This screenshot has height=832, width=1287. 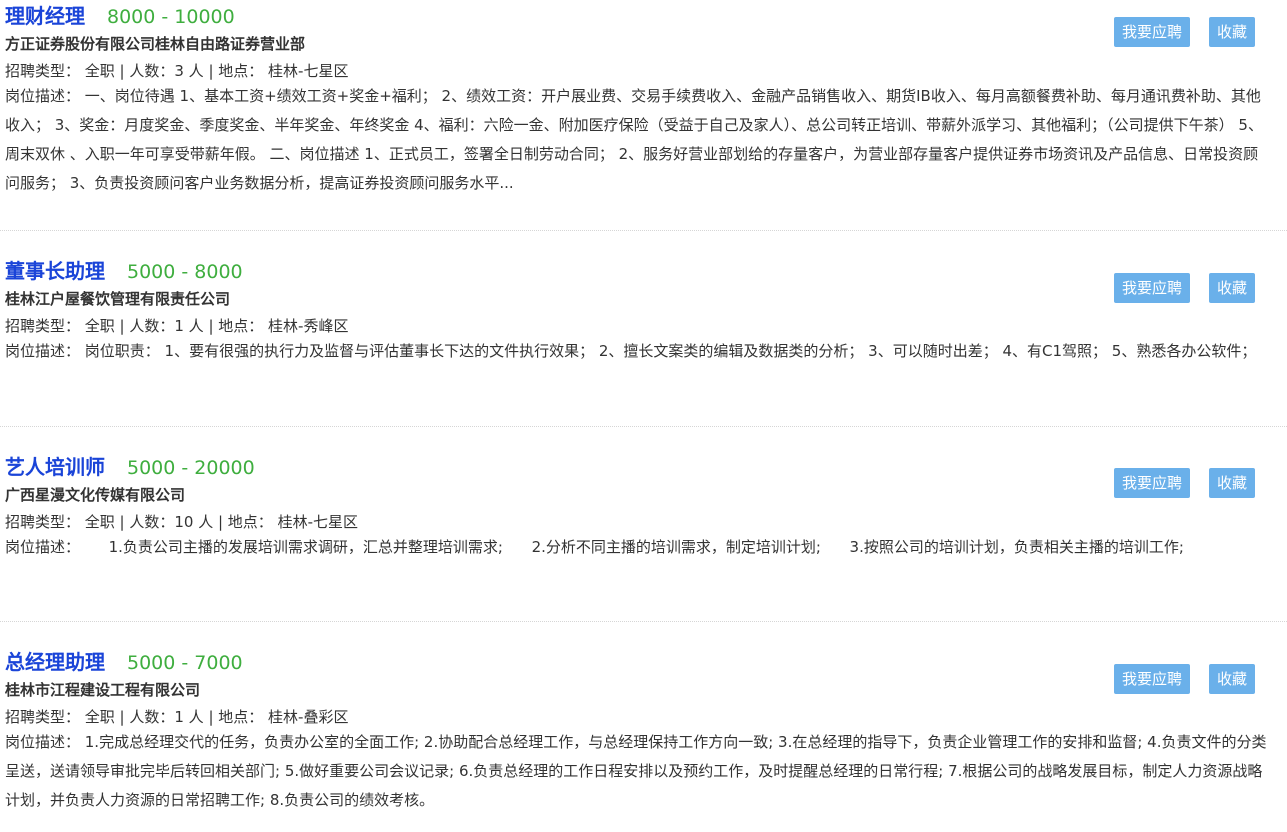 I want to click on job-meta: 招聘类型： 全职 | 人数：3 人 | 地点： 桂林-七星区, so click(x=177, y=71).